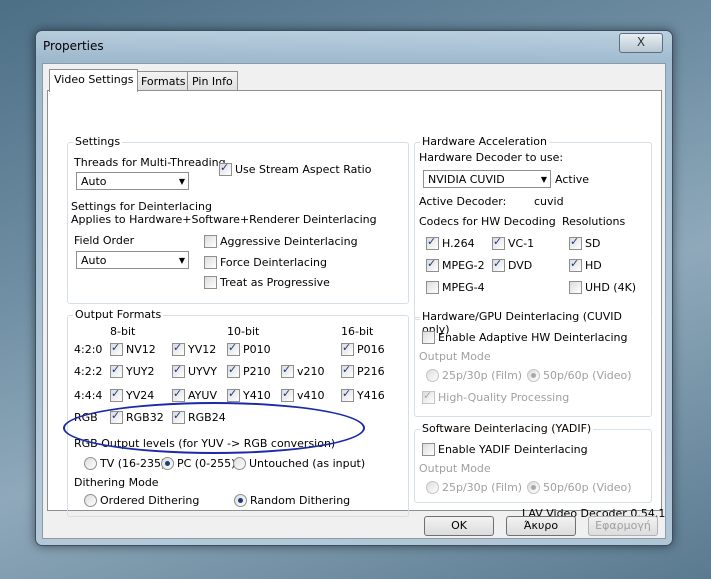 This screenshot has width=711, height=579. What do you see at coordinates (233, 348) in the screenshot?
I see `p010-checkbox` at bounding box center [233, 348].